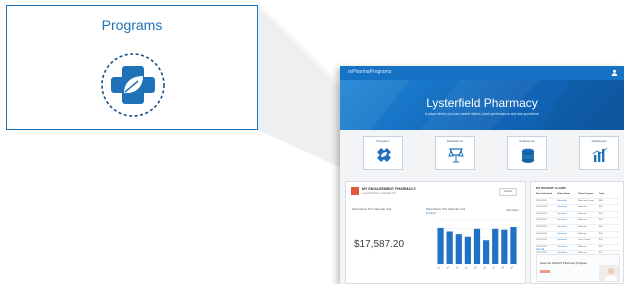 This screenshot has width=624, height=284. I want to click on pharmacy-logo-icon, so click(355, 191).